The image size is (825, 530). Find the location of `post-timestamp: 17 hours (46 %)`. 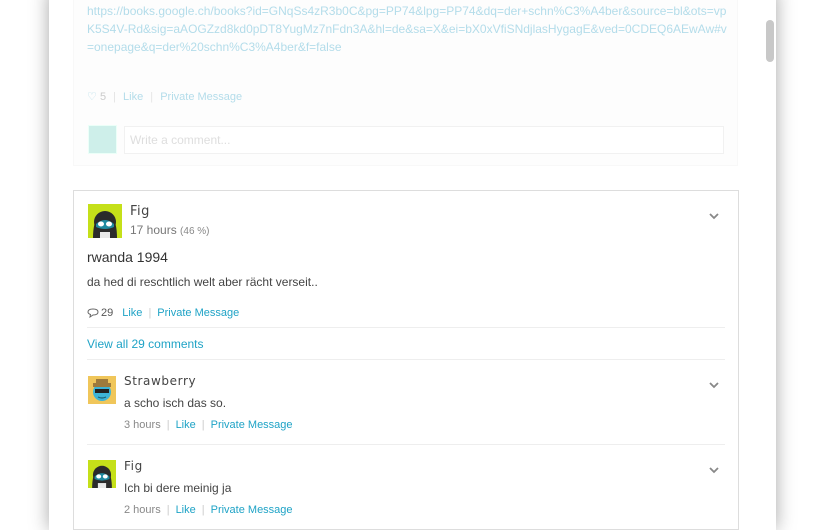

post-timestamp: 17 hours (46 %) is located at coordinates (170, 230).